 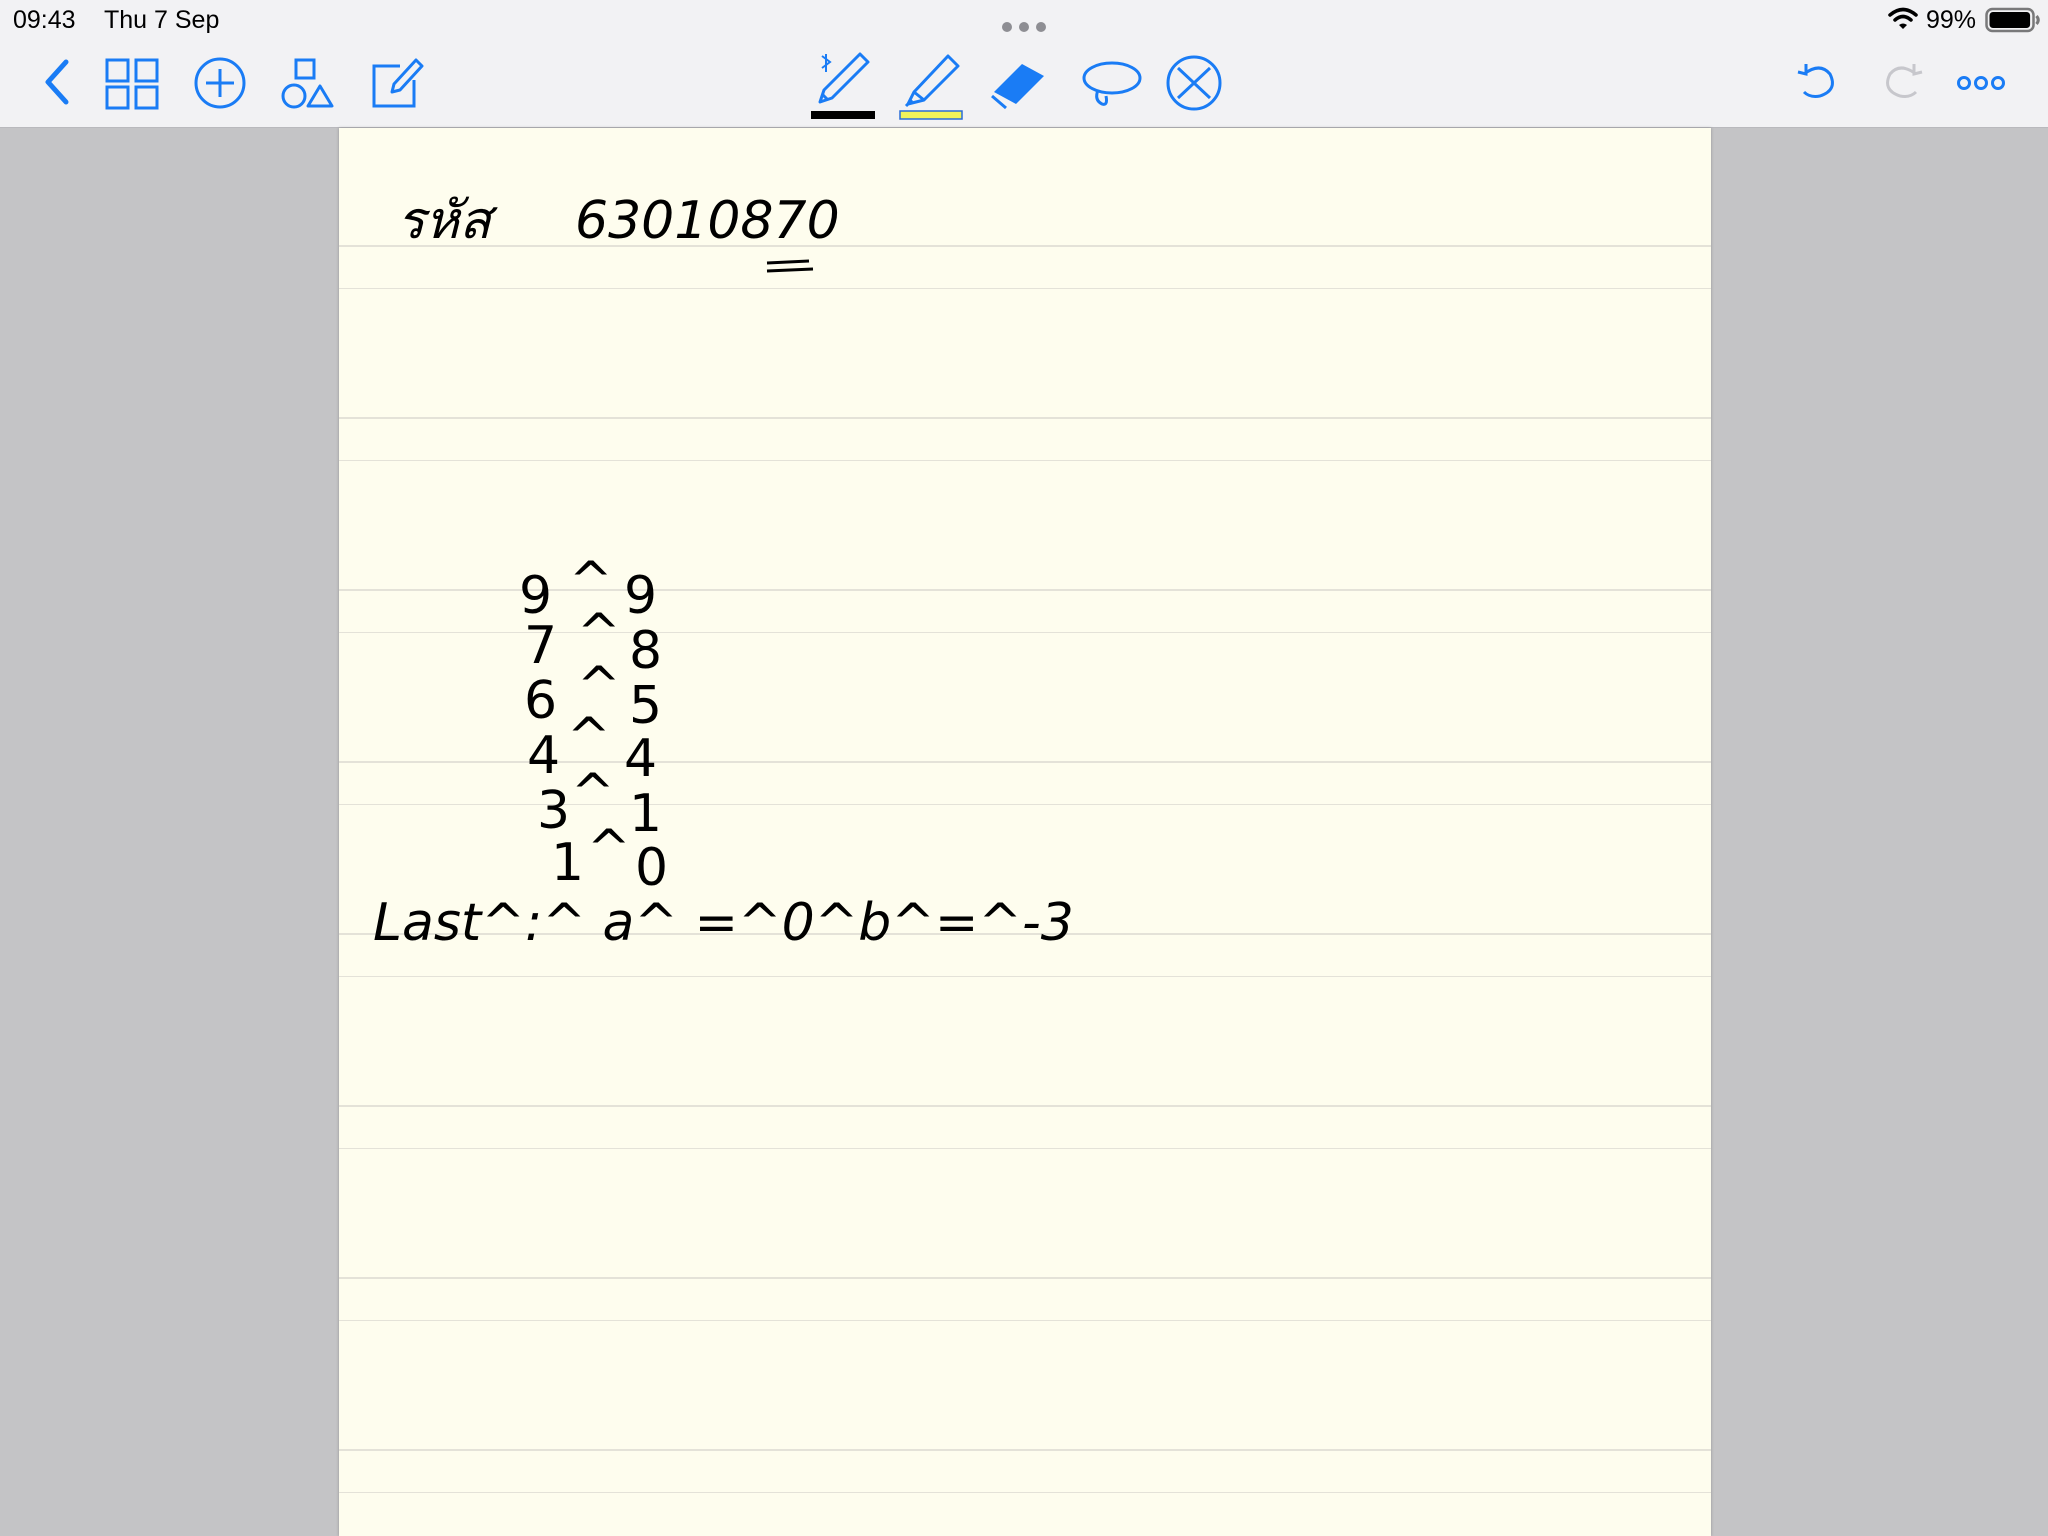 What do you see at coordinates (1017, 87) in the screenshot?
I see `eraser-icon` at bounding box center [1017, 87].